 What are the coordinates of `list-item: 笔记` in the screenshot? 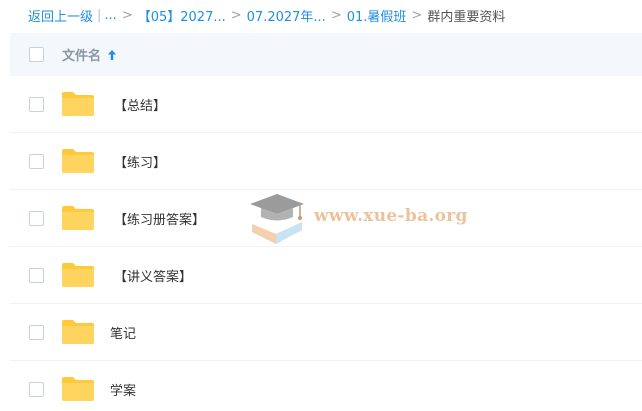 It's located at (326, 332).